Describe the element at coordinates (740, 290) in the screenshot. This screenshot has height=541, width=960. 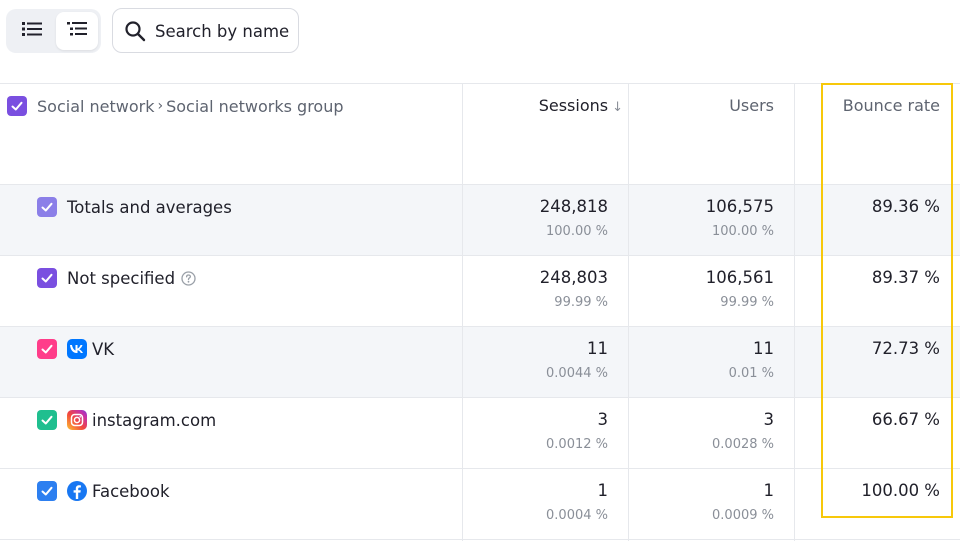
I see `users-cell: 106,561 99.99 %` at that location.